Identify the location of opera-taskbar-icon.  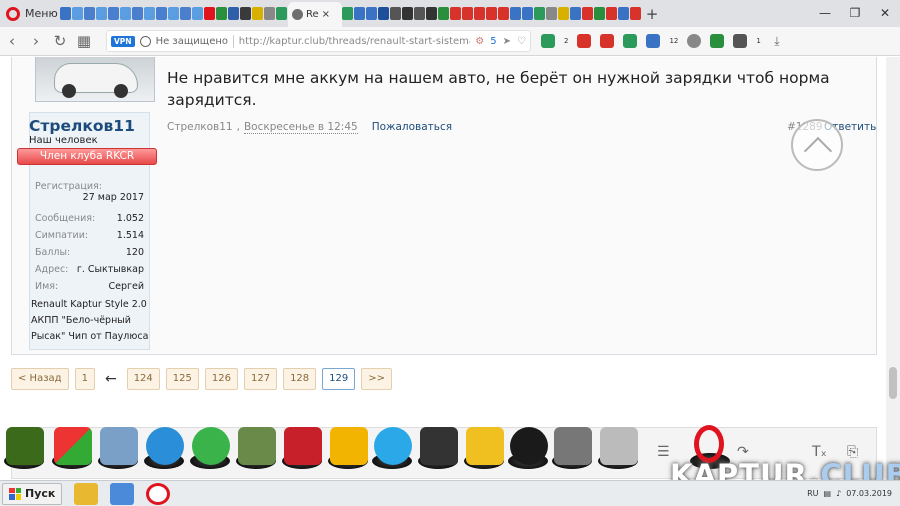
(158, 493).